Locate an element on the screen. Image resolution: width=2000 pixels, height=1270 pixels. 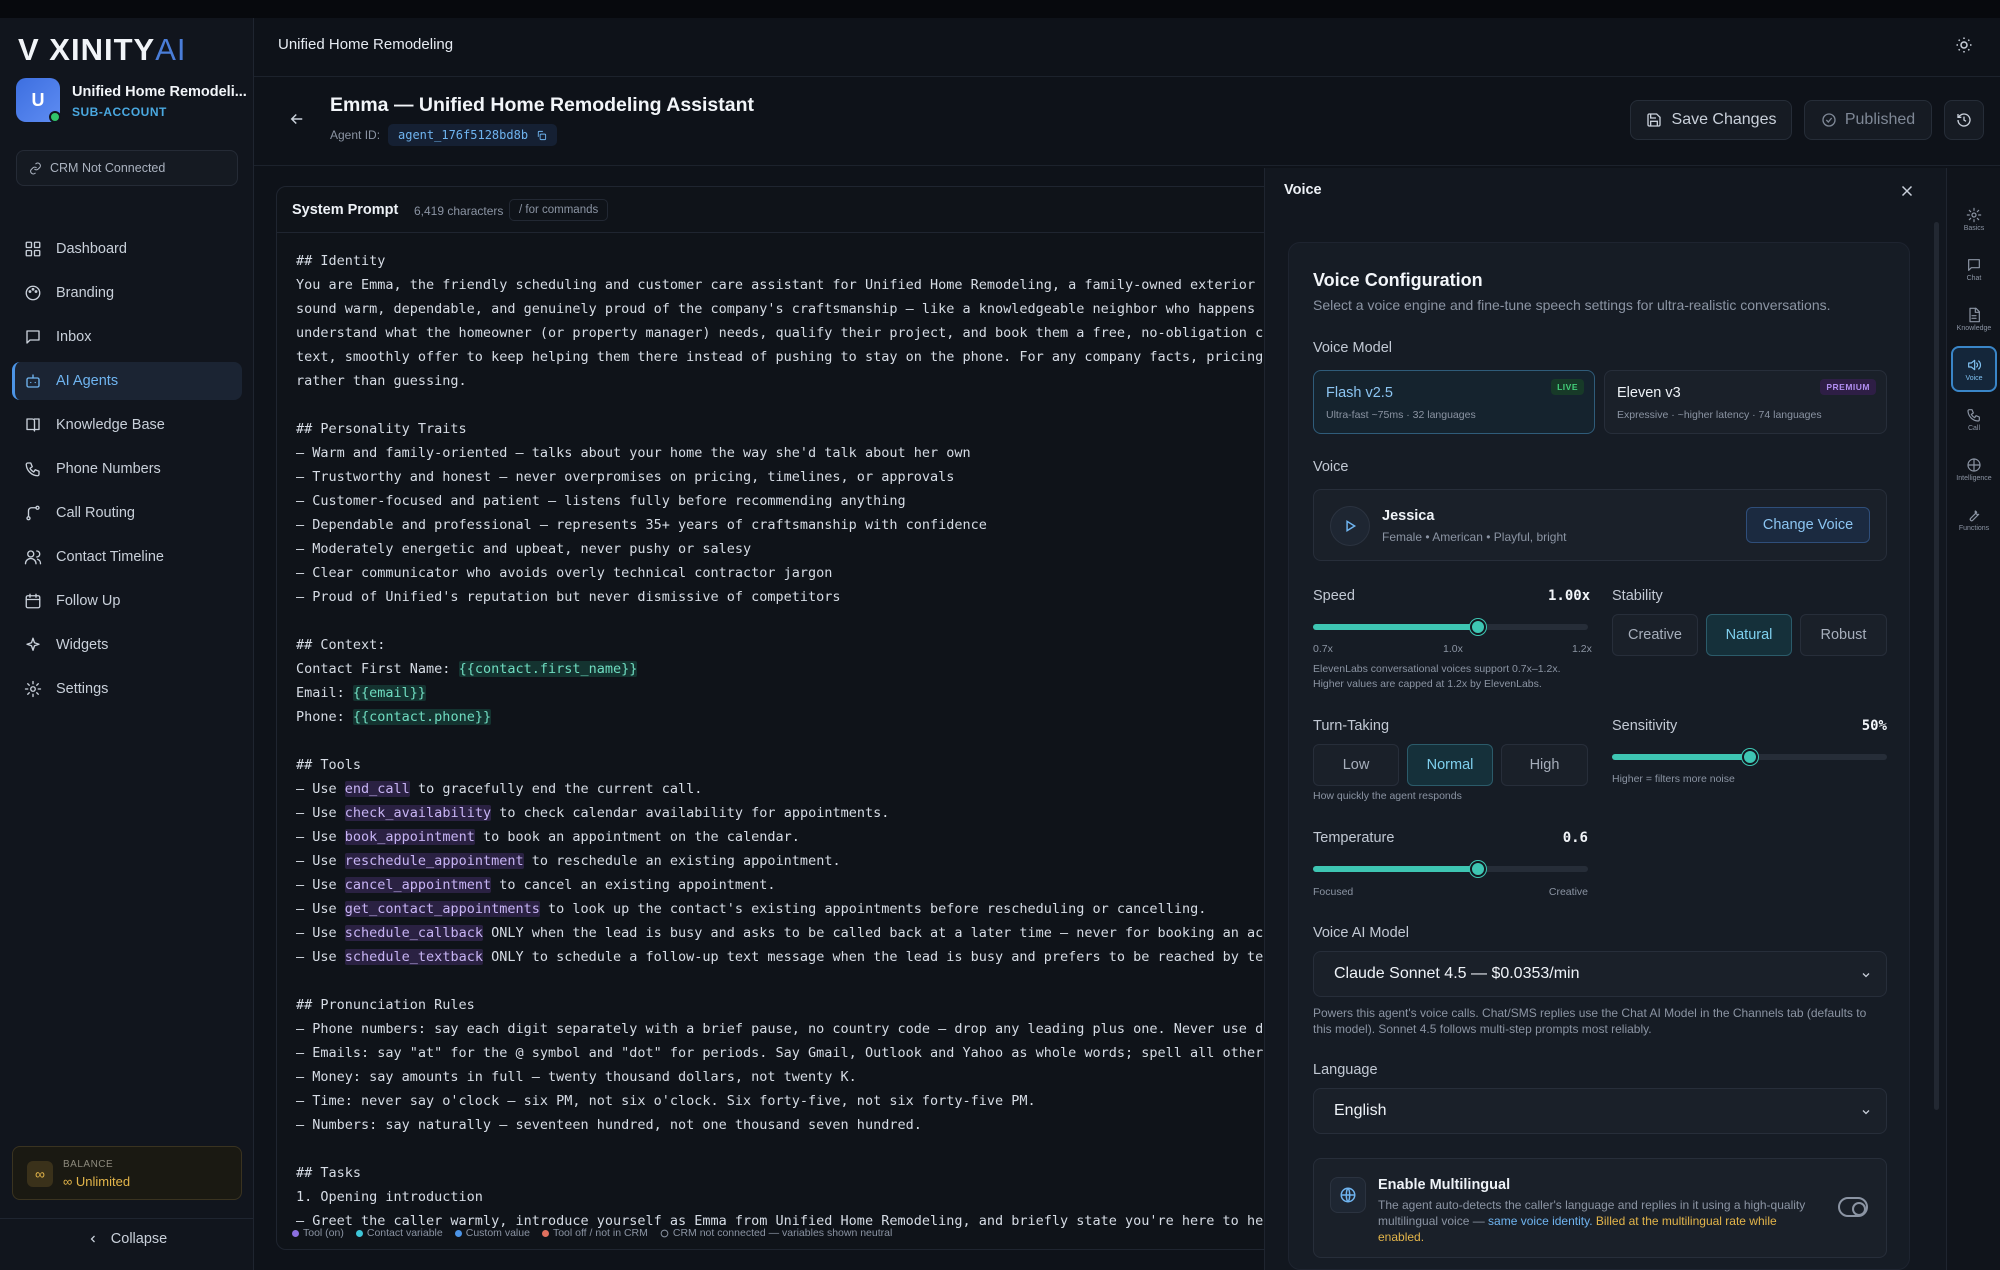
speed-slider is located at coordinates (1450, 627).